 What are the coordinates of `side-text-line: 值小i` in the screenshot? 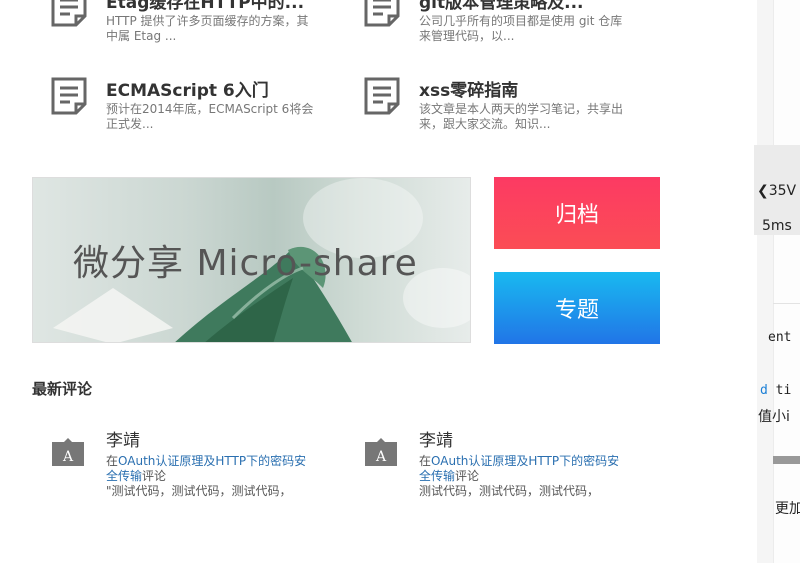 It's located at (774, 417).